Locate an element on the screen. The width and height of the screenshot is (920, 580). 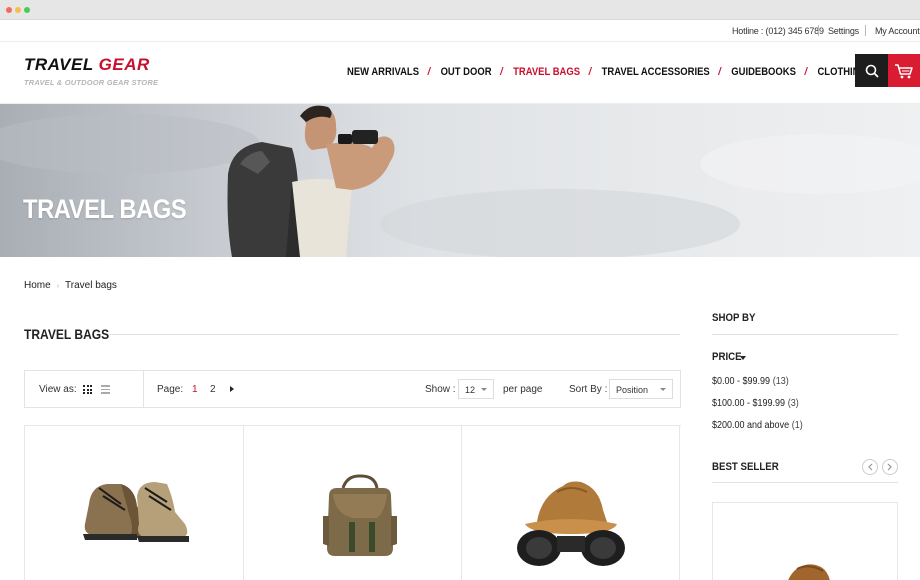
sort-by-value: Position is located at coordinates (632, 390).